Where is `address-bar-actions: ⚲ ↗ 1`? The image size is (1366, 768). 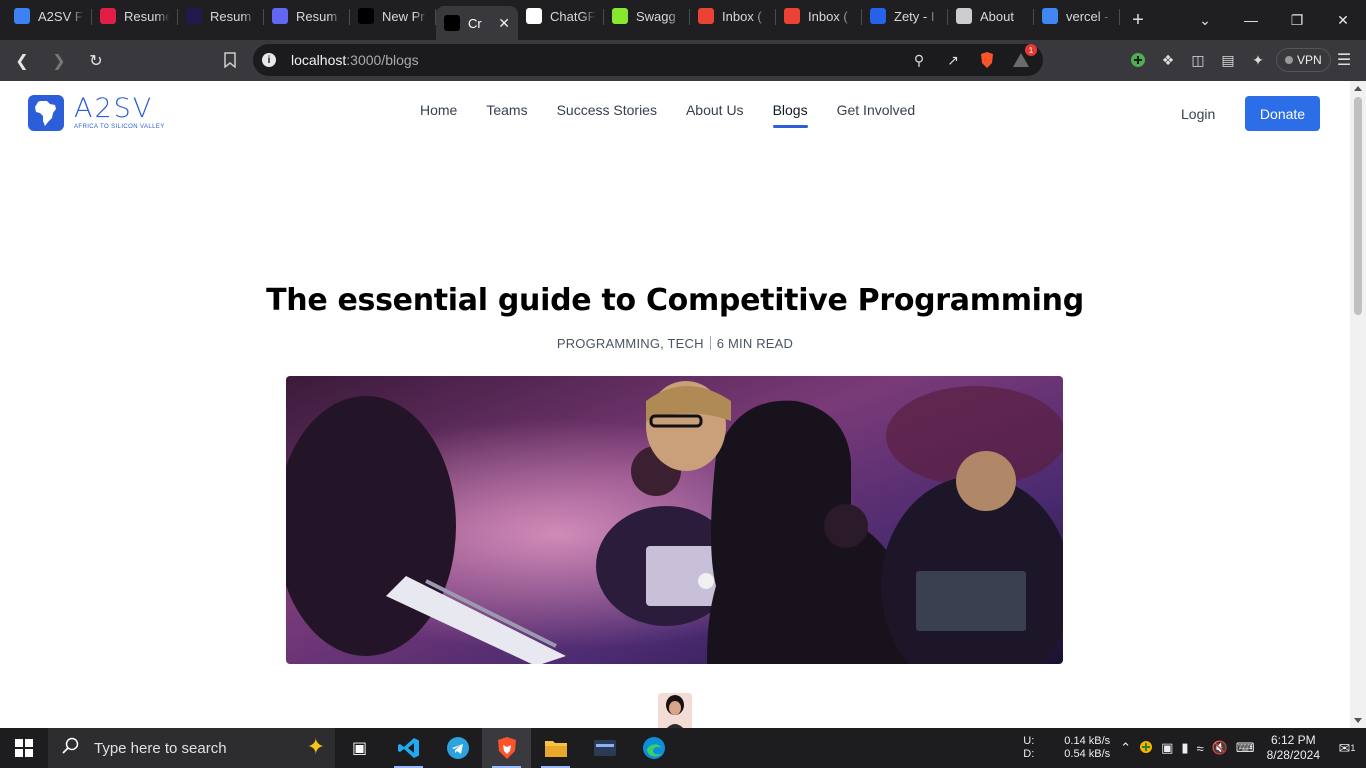 address-bar-actions: ⚲ ↗ 1 is located at coordinates (973, 57).